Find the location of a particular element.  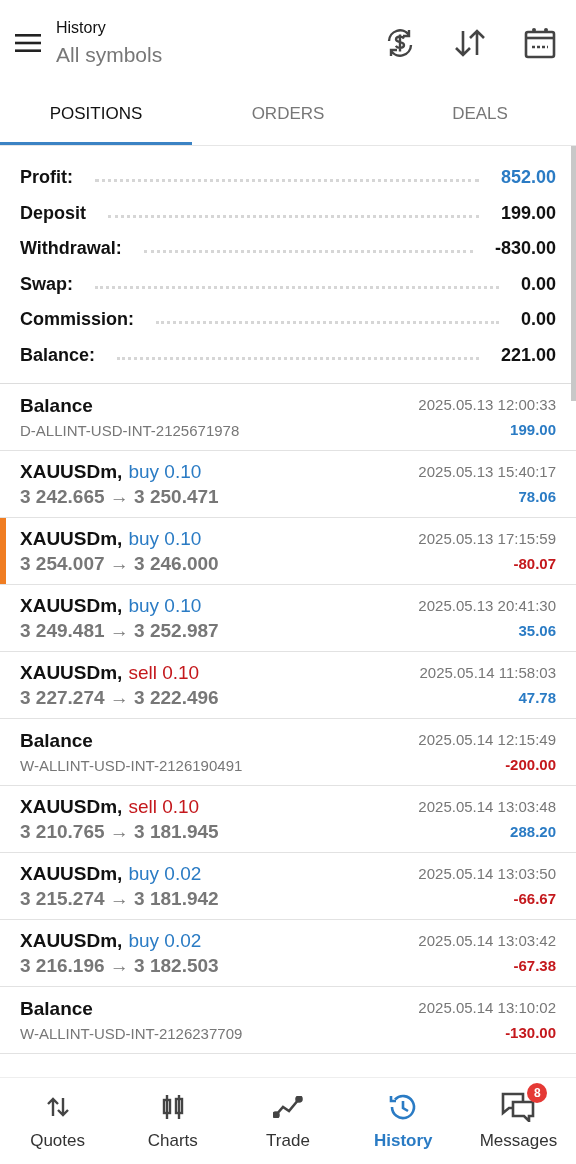

summary-label: Withdrawal: is located at coordinates (71, 249).